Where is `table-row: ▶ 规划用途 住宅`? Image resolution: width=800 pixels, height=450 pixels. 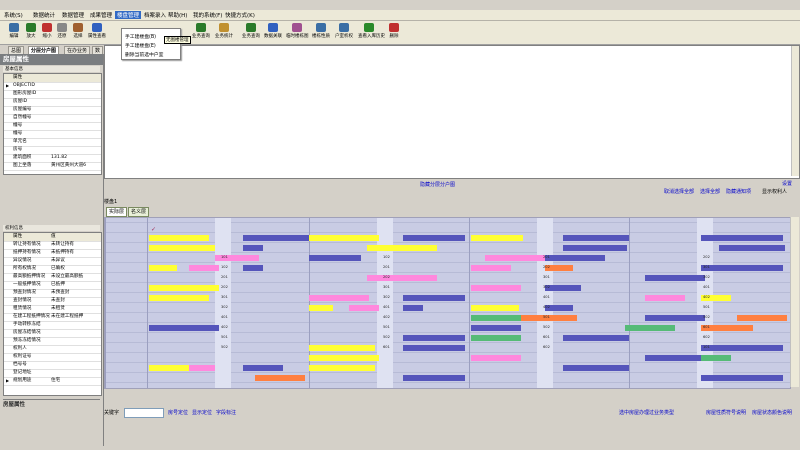
table-row: ▶ 规划用途 住宅 is located at coordinates (52, 381).